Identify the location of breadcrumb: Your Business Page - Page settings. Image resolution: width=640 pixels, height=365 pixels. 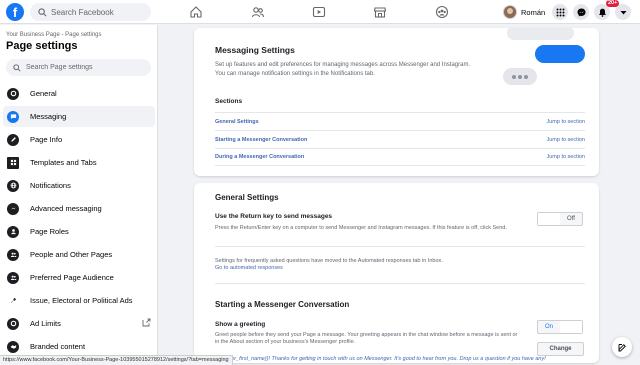
(54, 35).